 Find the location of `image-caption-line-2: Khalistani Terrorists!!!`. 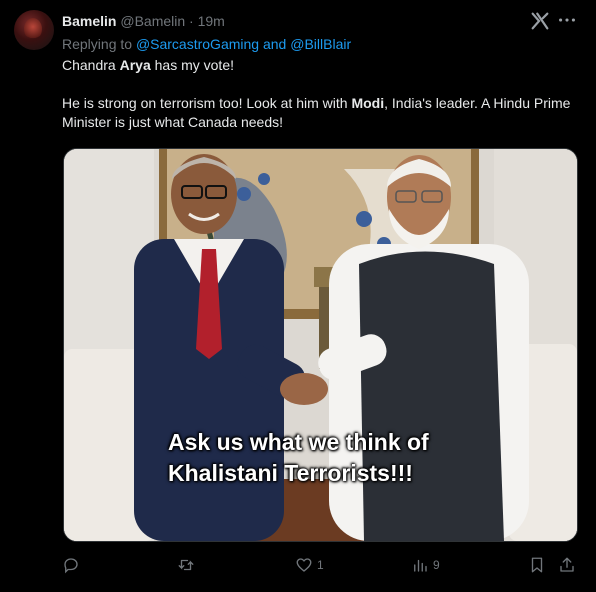

image-caption-line-2: Khalistani Terrorists!!! is located at coordinates (290, 473).